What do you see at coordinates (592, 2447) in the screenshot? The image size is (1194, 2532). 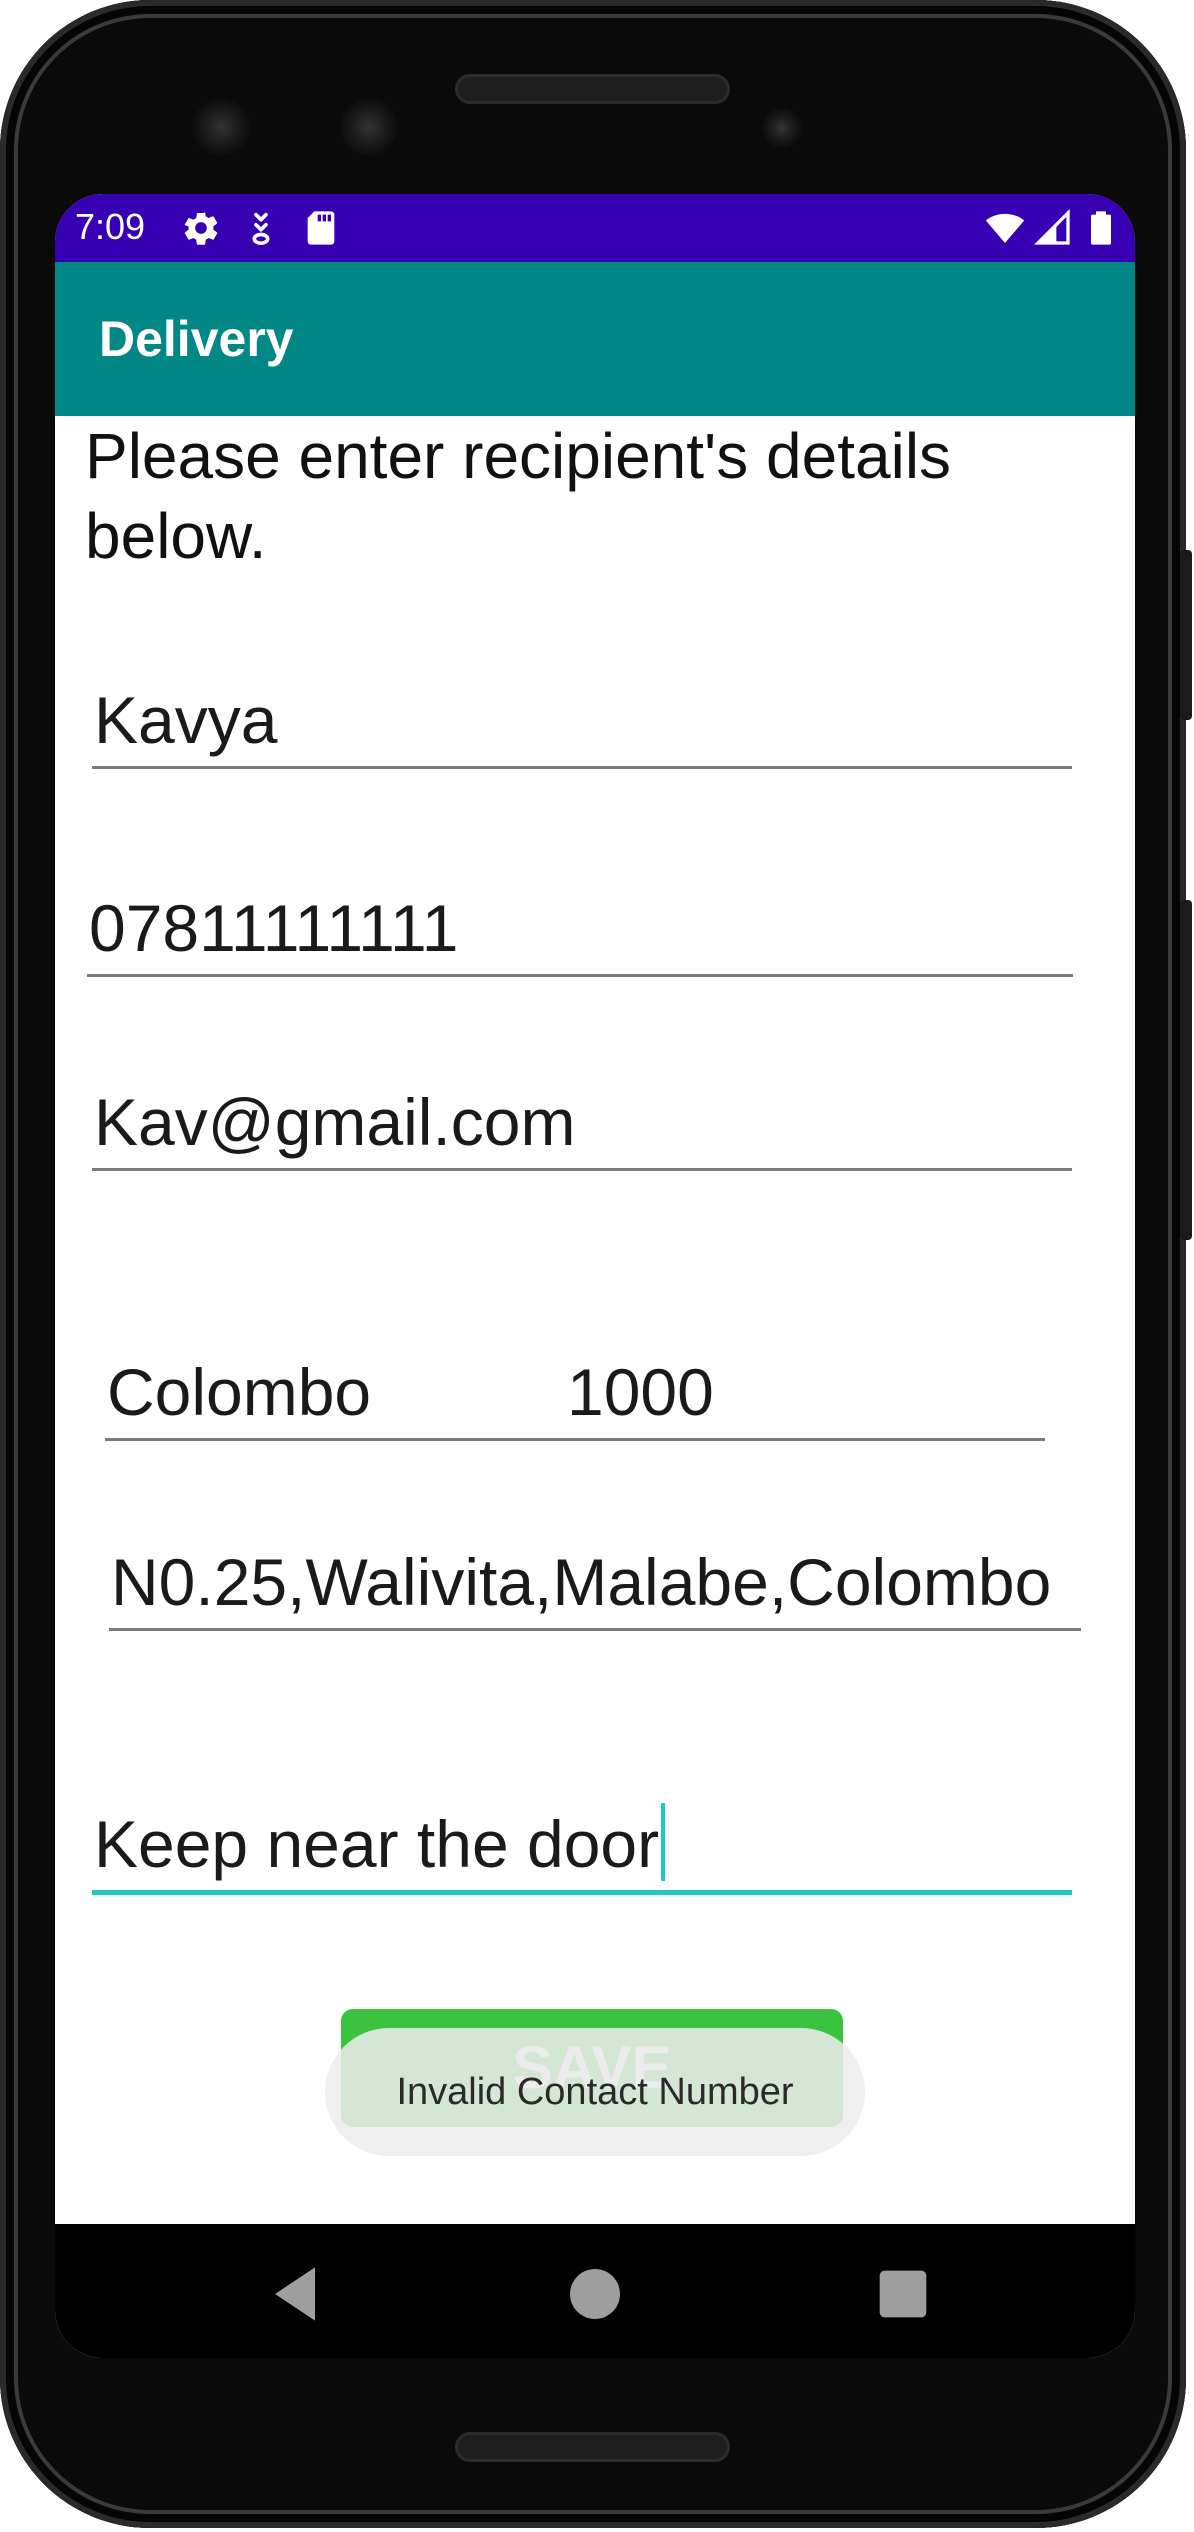 I see `bottom-speaker` at bounding box center [592, 2447].